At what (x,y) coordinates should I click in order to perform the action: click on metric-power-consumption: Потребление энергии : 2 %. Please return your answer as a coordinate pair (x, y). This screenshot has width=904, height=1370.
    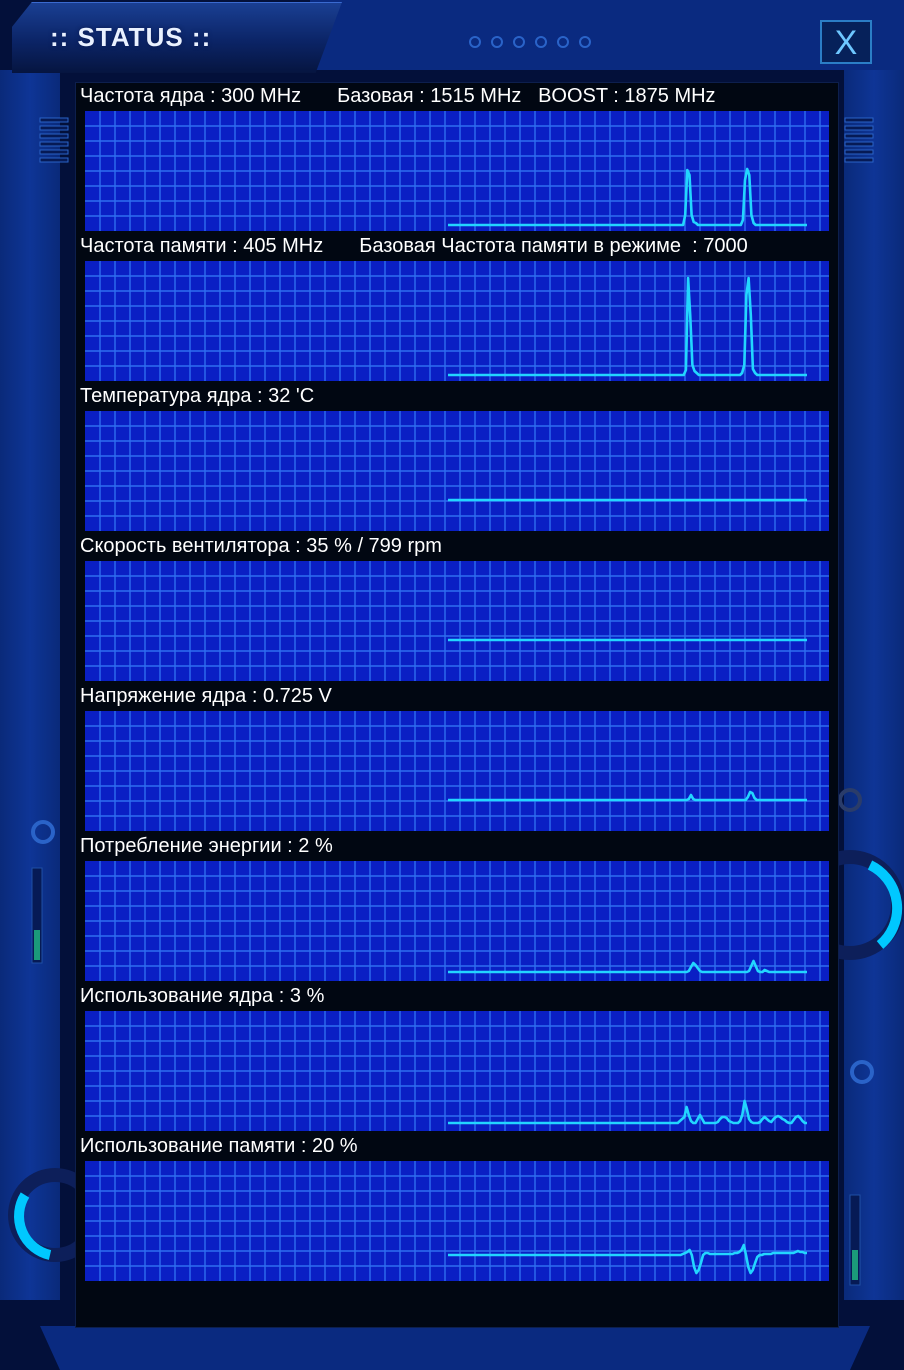
    Looking at the image, I should click on (457, 908).